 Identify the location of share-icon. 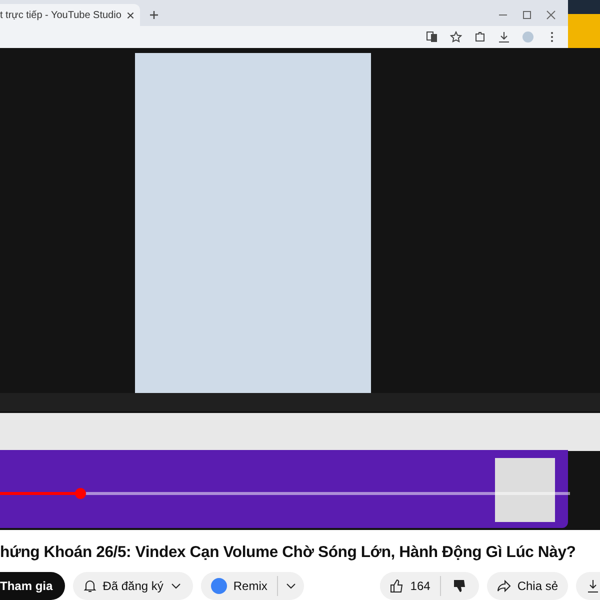
(504, 586).